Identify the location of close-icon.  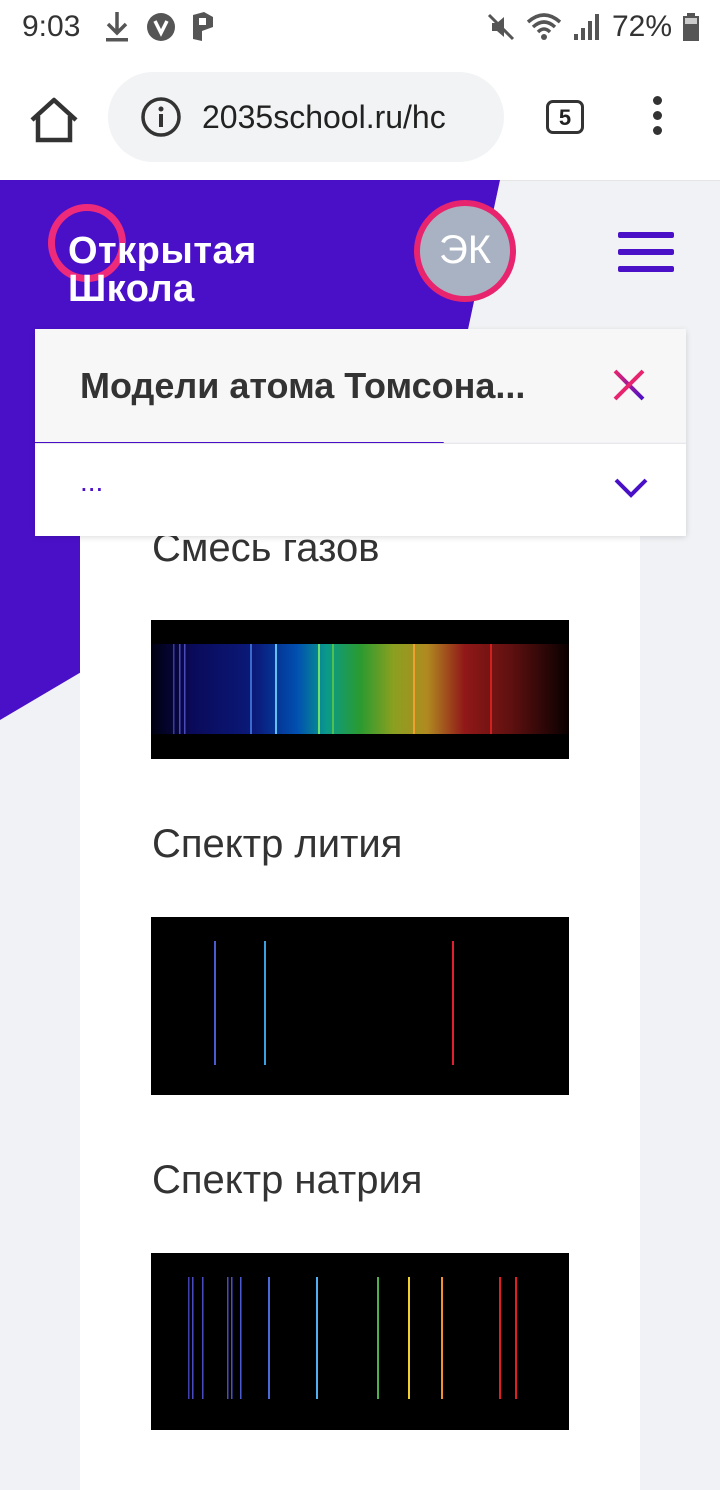
(629, 385).